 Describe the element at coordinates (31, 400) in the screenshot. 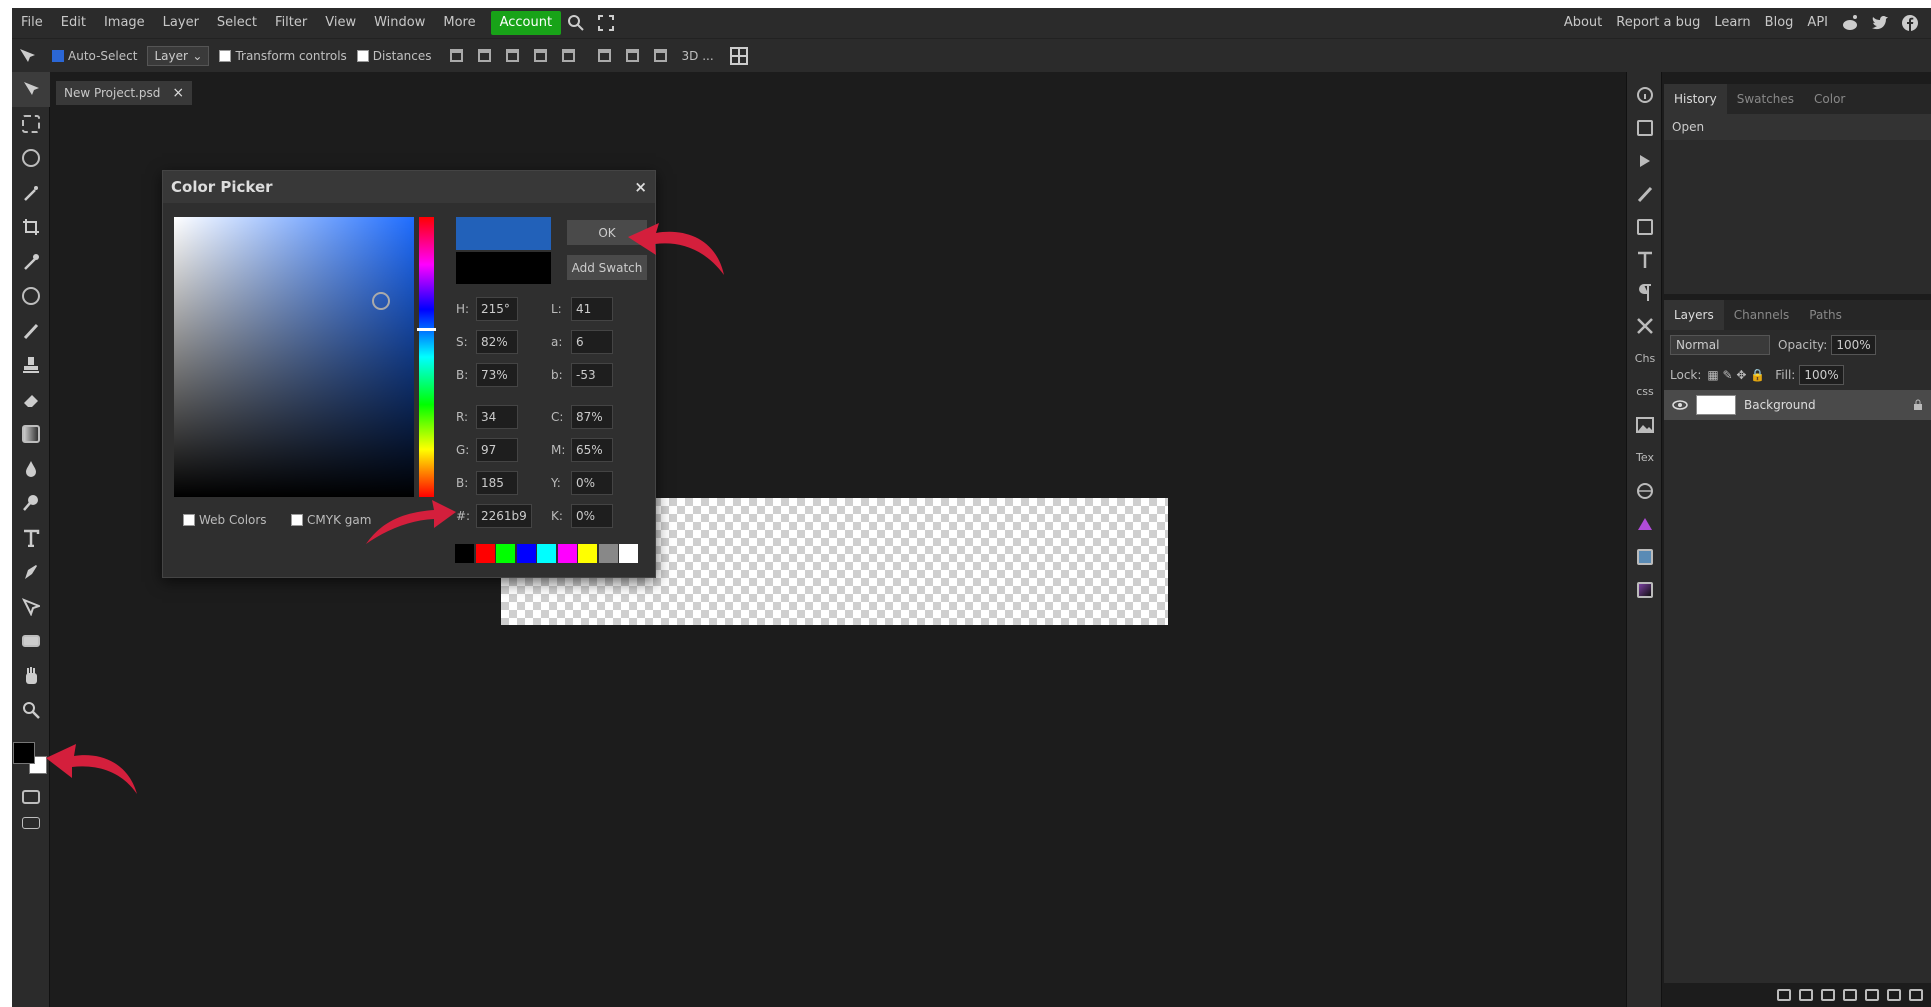

I see `eraser-tool` at that location.